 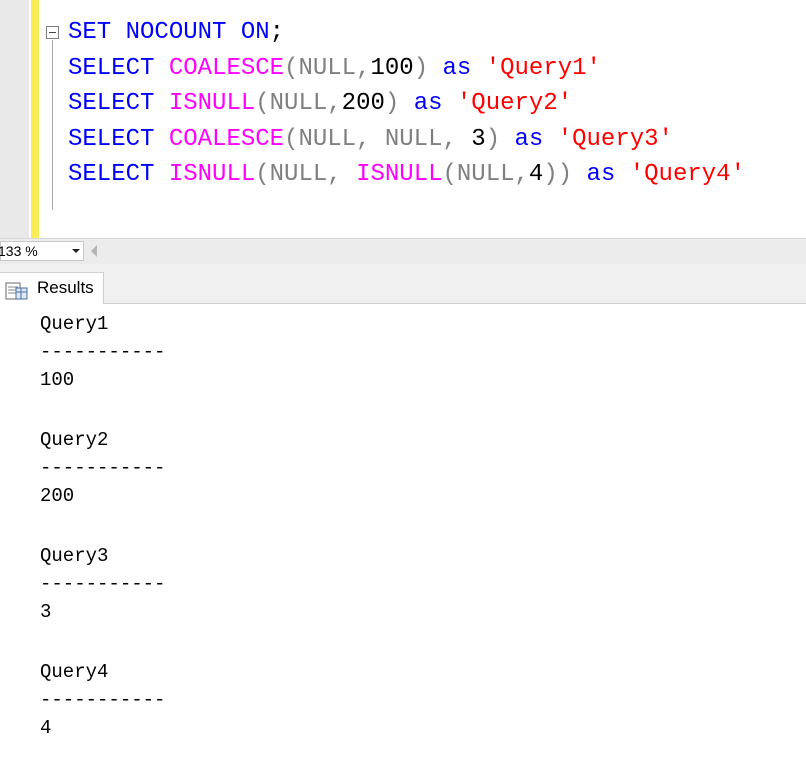 What do you see at coordinates (94, 251) in the screenshot?
I see `scroll-left-arrow-icon` at bounding box center [94, 251].